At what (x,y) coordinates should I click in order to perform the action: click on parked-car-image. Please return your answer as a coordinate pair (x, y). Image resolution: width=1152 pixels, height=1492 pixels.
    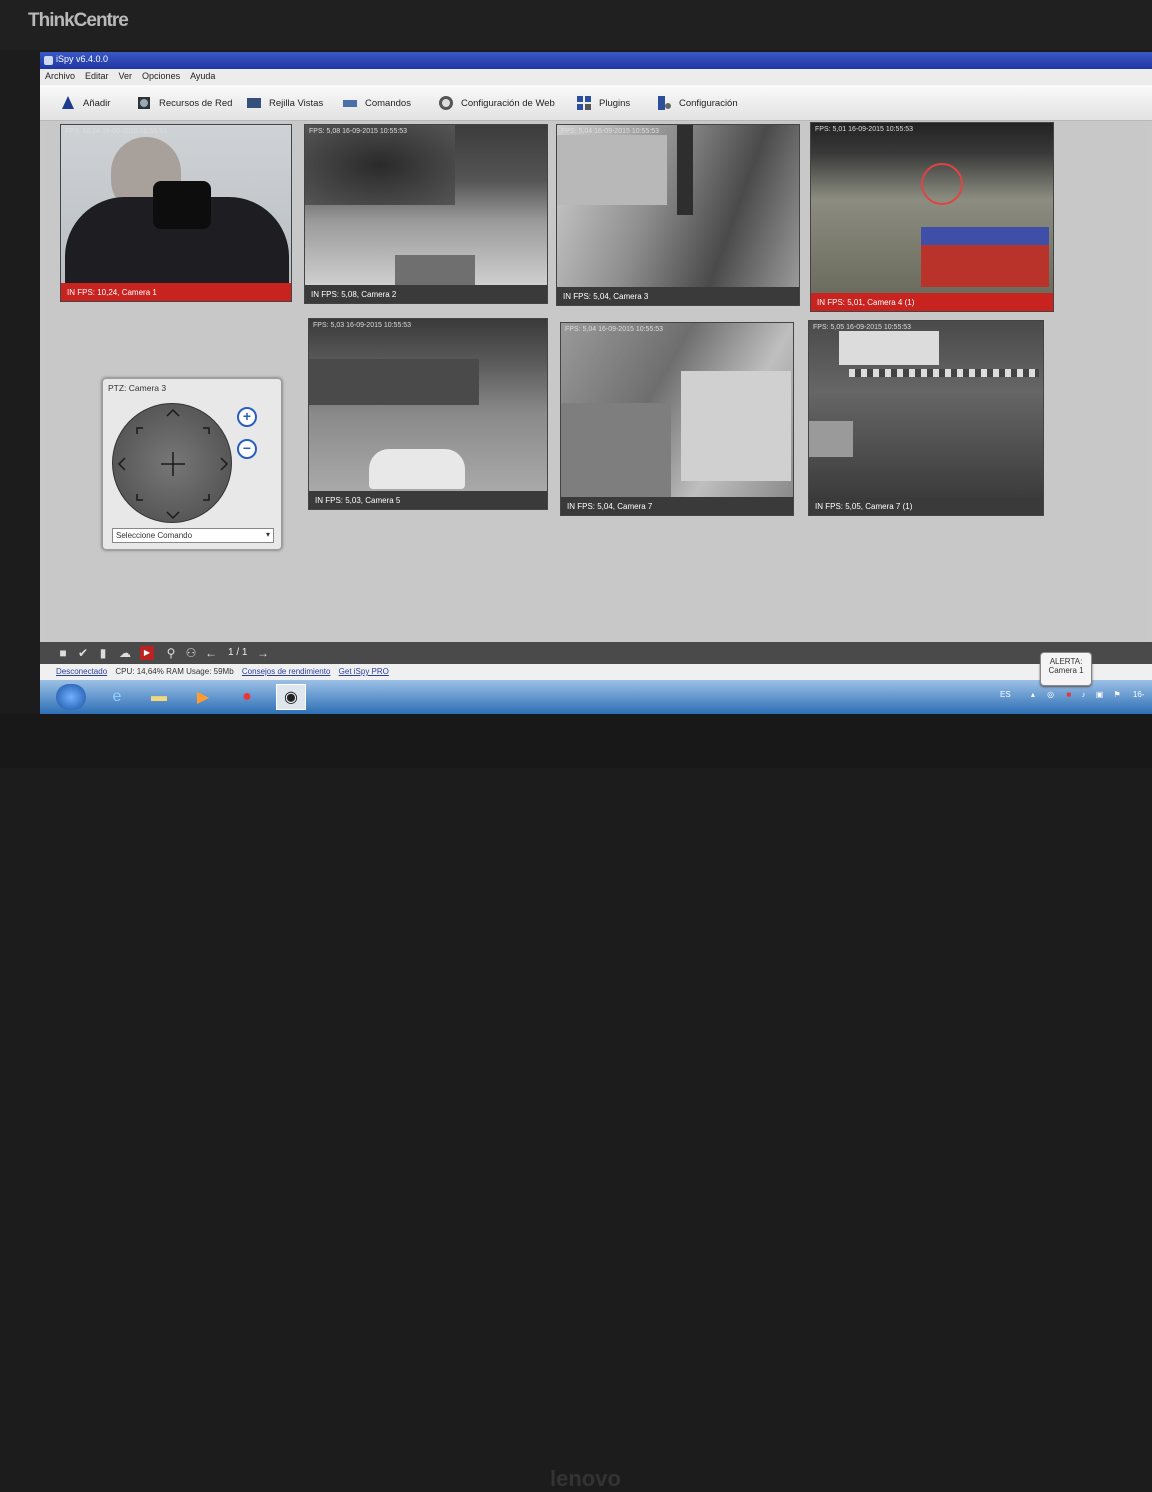
    Looking at the image, I should click on (831, 439).